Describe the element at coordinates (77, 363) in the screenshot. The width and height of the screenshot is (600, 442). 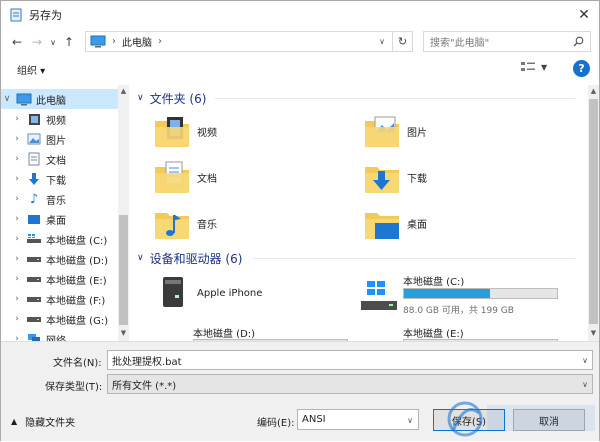
I see `filename-label: 文件名(N):` at that location.